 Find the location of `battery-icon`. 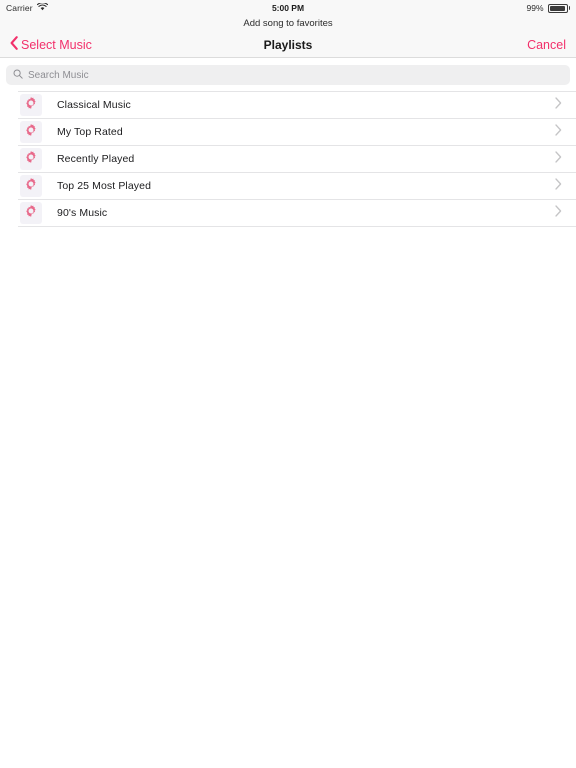

battery-icon is located at coordinates (558, 8).